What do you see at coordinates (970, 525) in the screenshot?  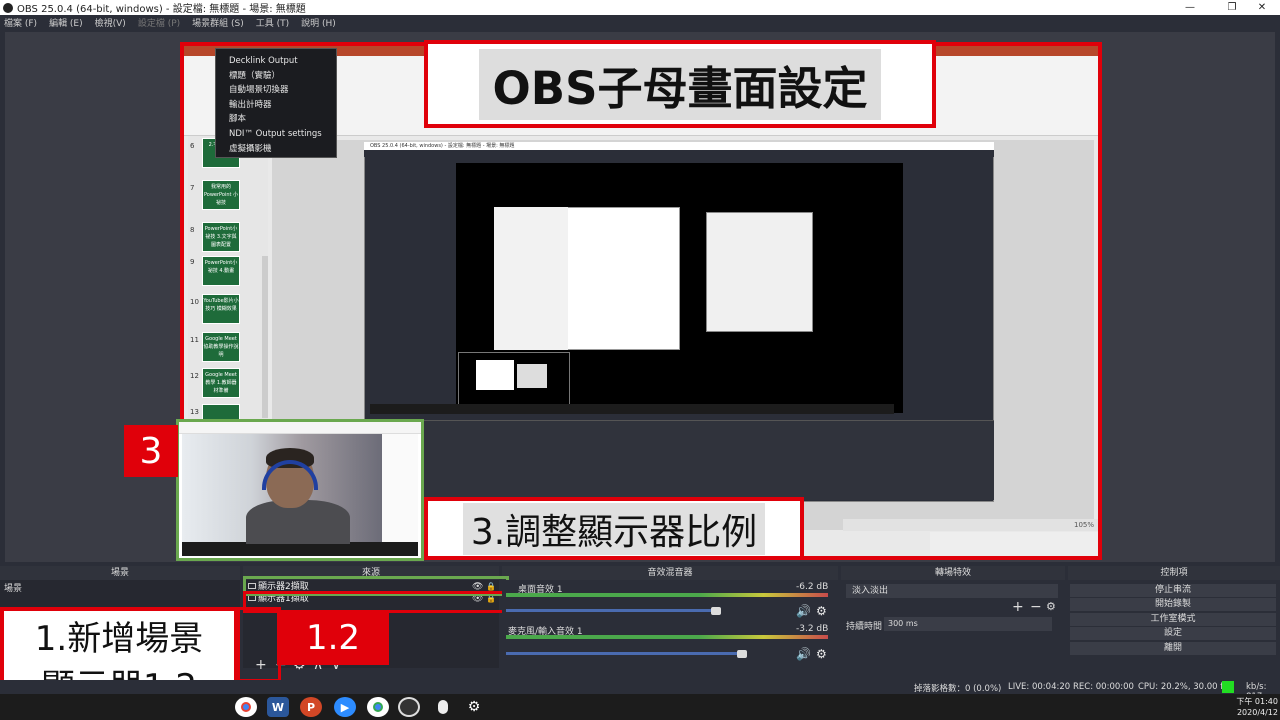 I see `ppt-statusbar: 105%` at bounding box center [970, 525].